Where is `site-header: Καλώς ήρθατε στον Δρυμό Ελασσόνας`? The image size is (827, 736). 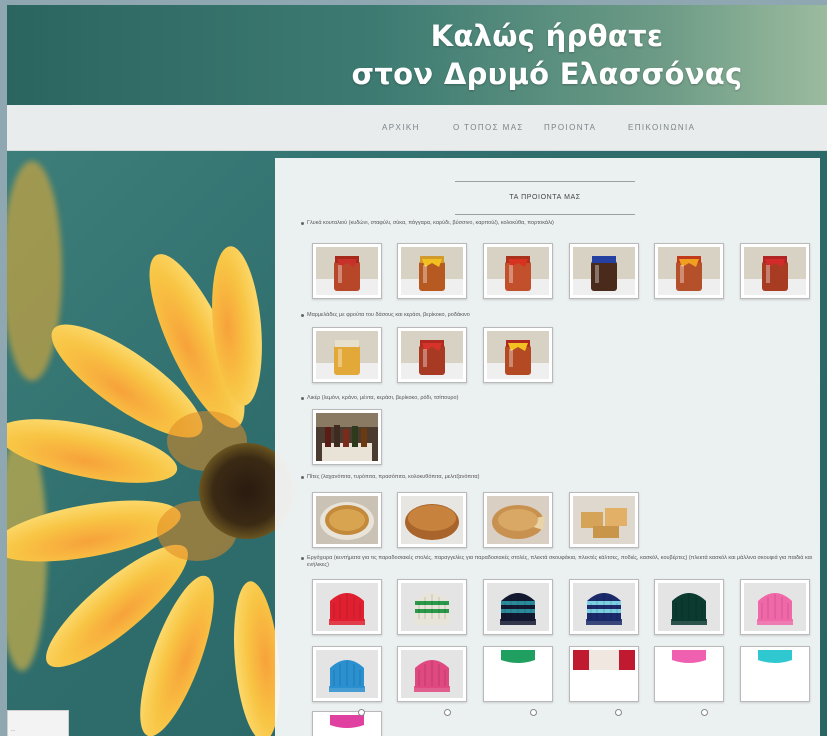
site-header: Καλώς ήρθατε στον Δρυμό Ελασσόνας is located at coordinates (417, 55).